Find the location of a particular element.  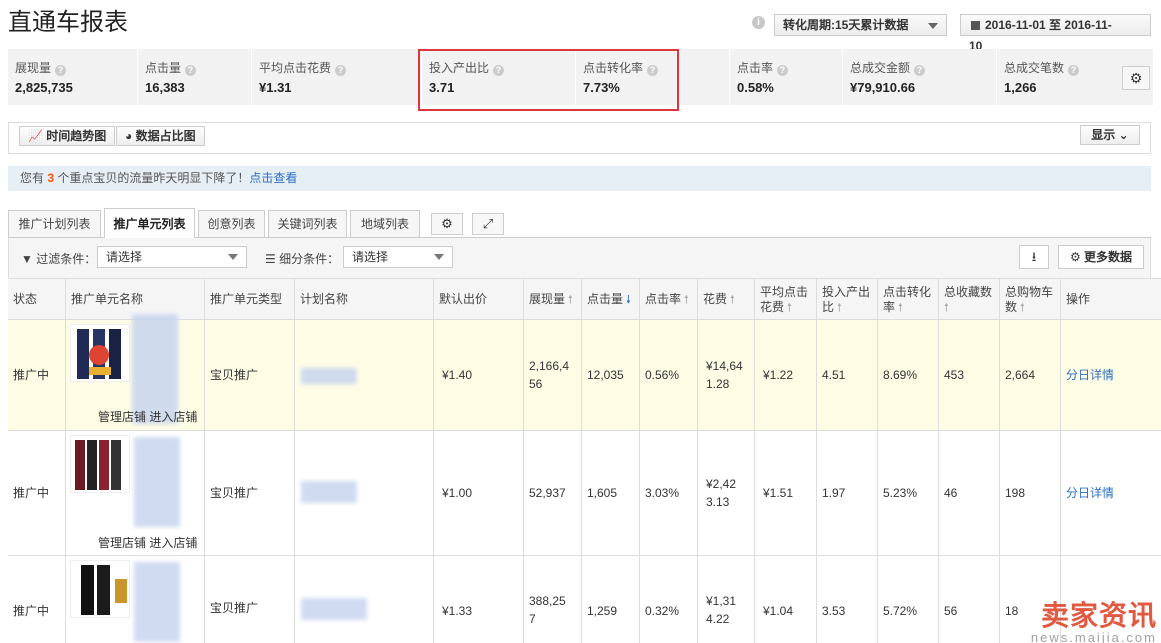

cell-favorites: 56 is located at coordinates (969, 599).